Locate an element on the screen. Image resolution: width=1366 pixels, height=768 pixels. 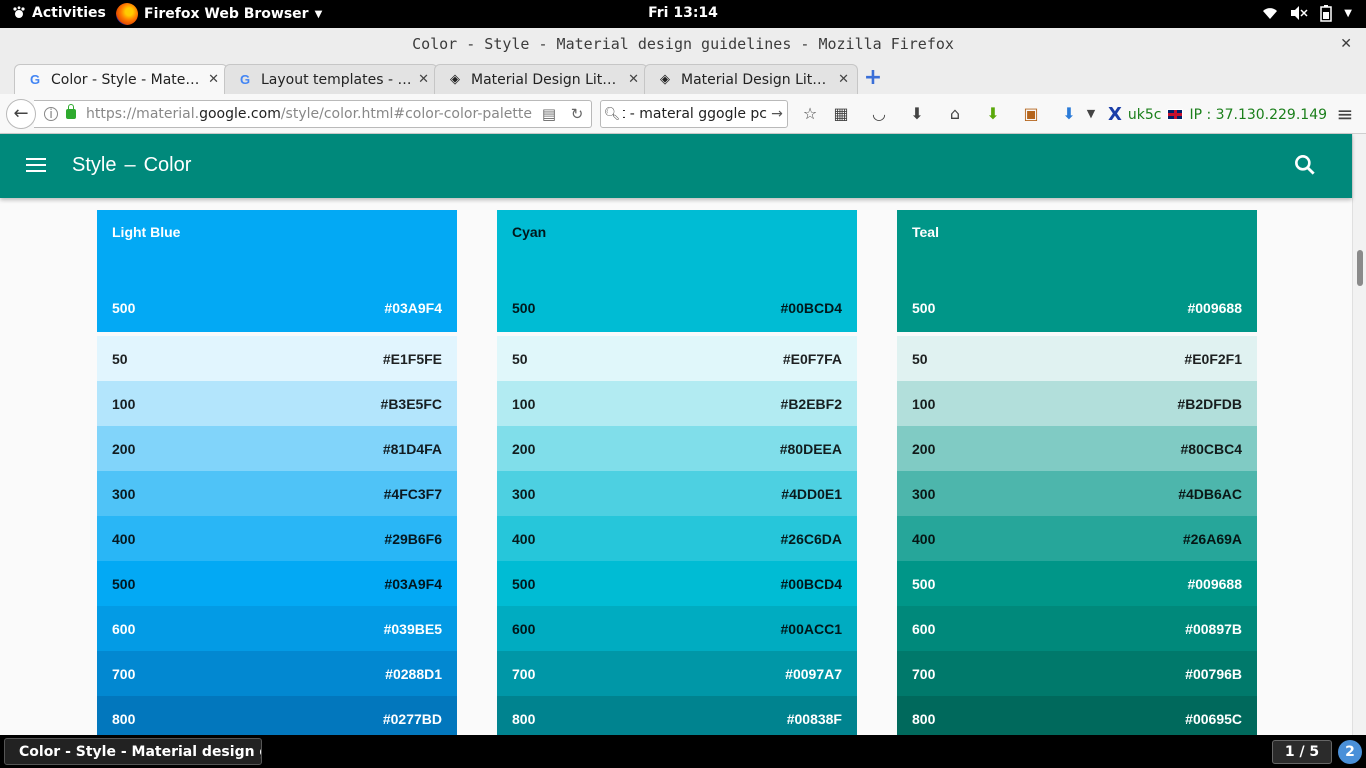
tab-layout-templates: G Layout templates - Responsive ✕ is located at coordinates (331, 79).